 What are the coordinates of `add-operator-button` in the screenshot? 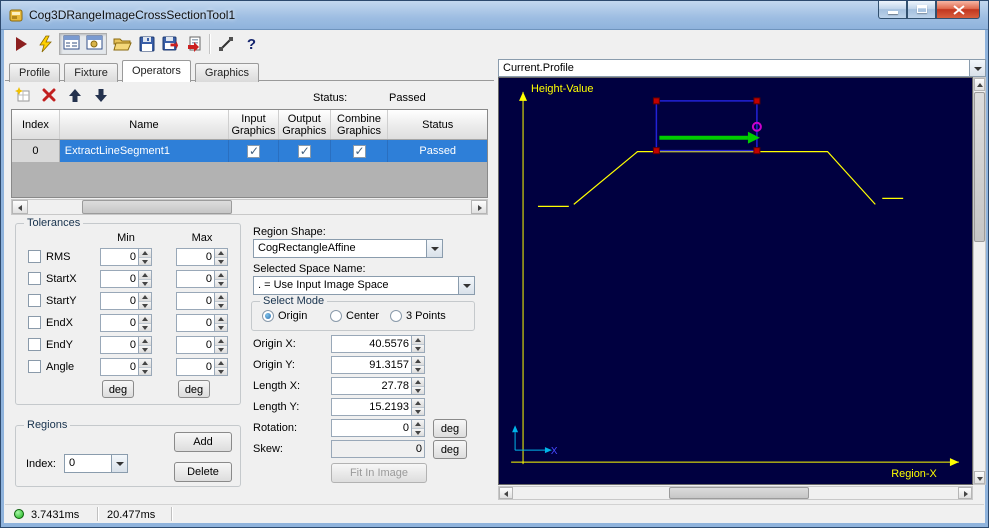 It's located at (23, 95).